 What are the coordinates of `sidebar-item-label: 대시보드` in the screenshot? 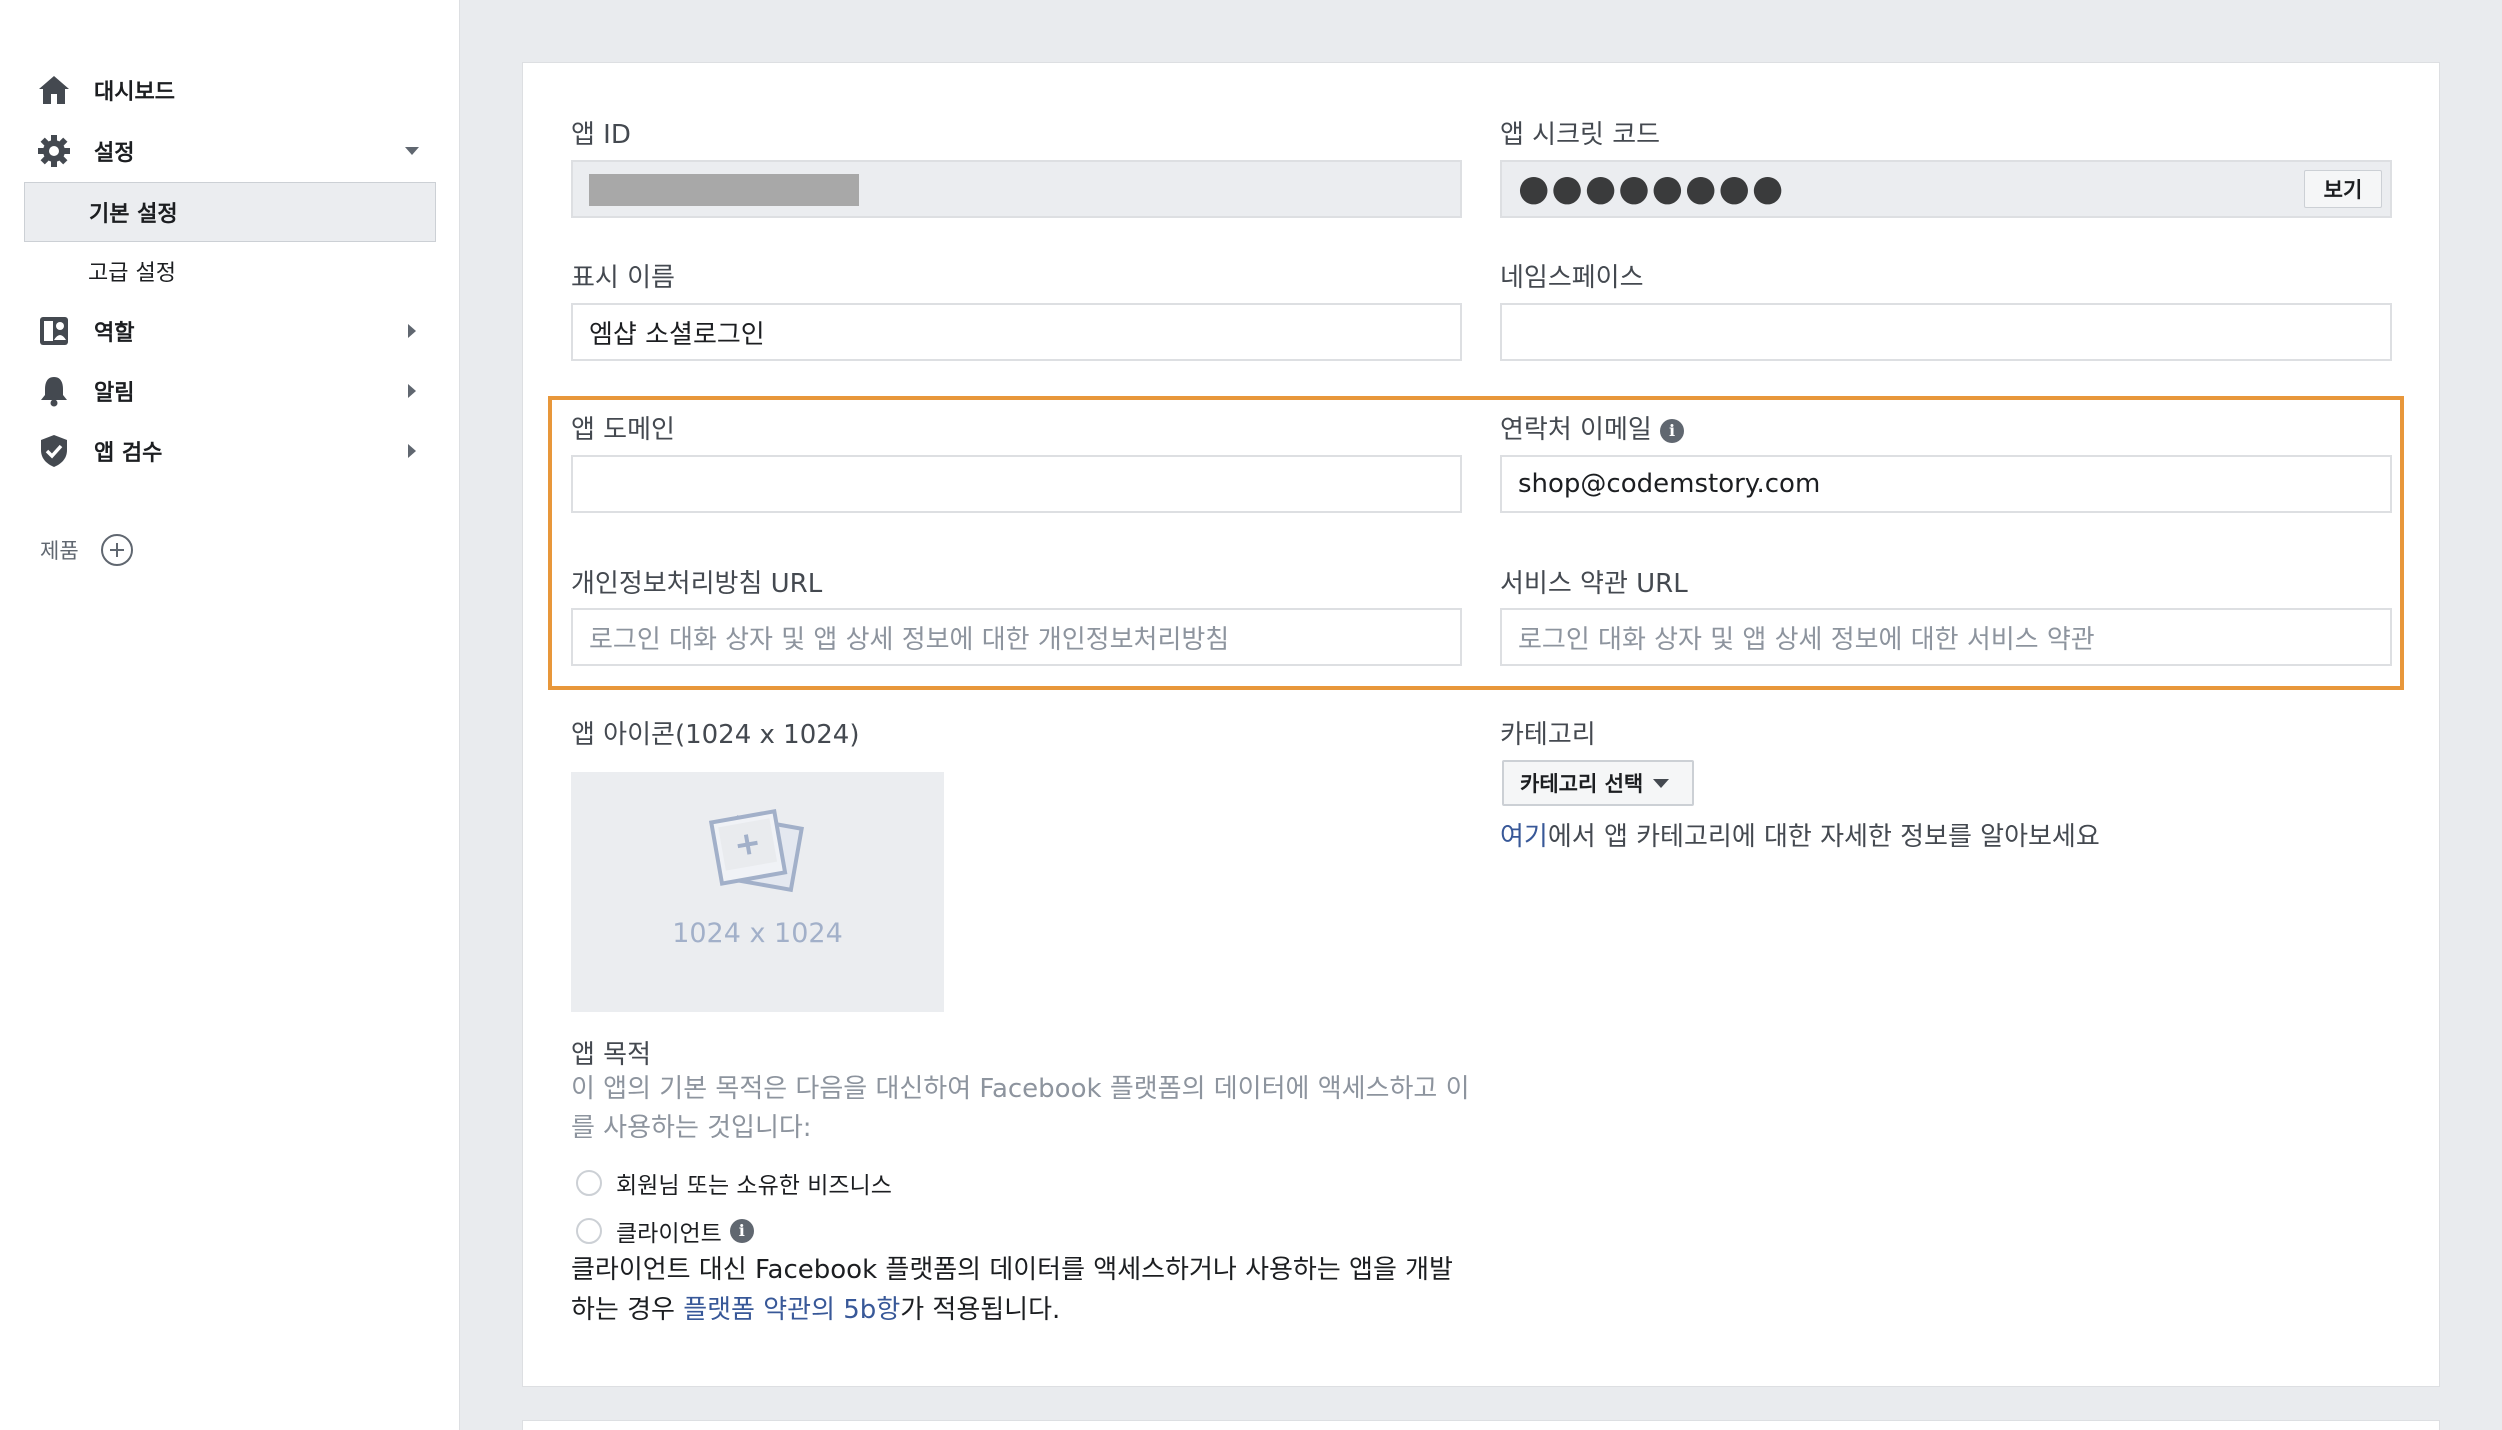 It's located at (134, 92).